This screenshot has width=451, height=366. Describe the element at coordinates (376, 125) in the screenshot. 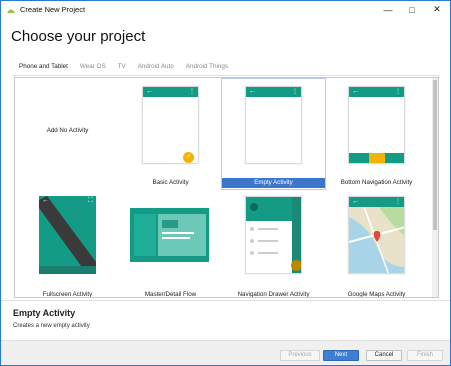

I see `bottom-navigation-preview: ← ⋮` at that location.